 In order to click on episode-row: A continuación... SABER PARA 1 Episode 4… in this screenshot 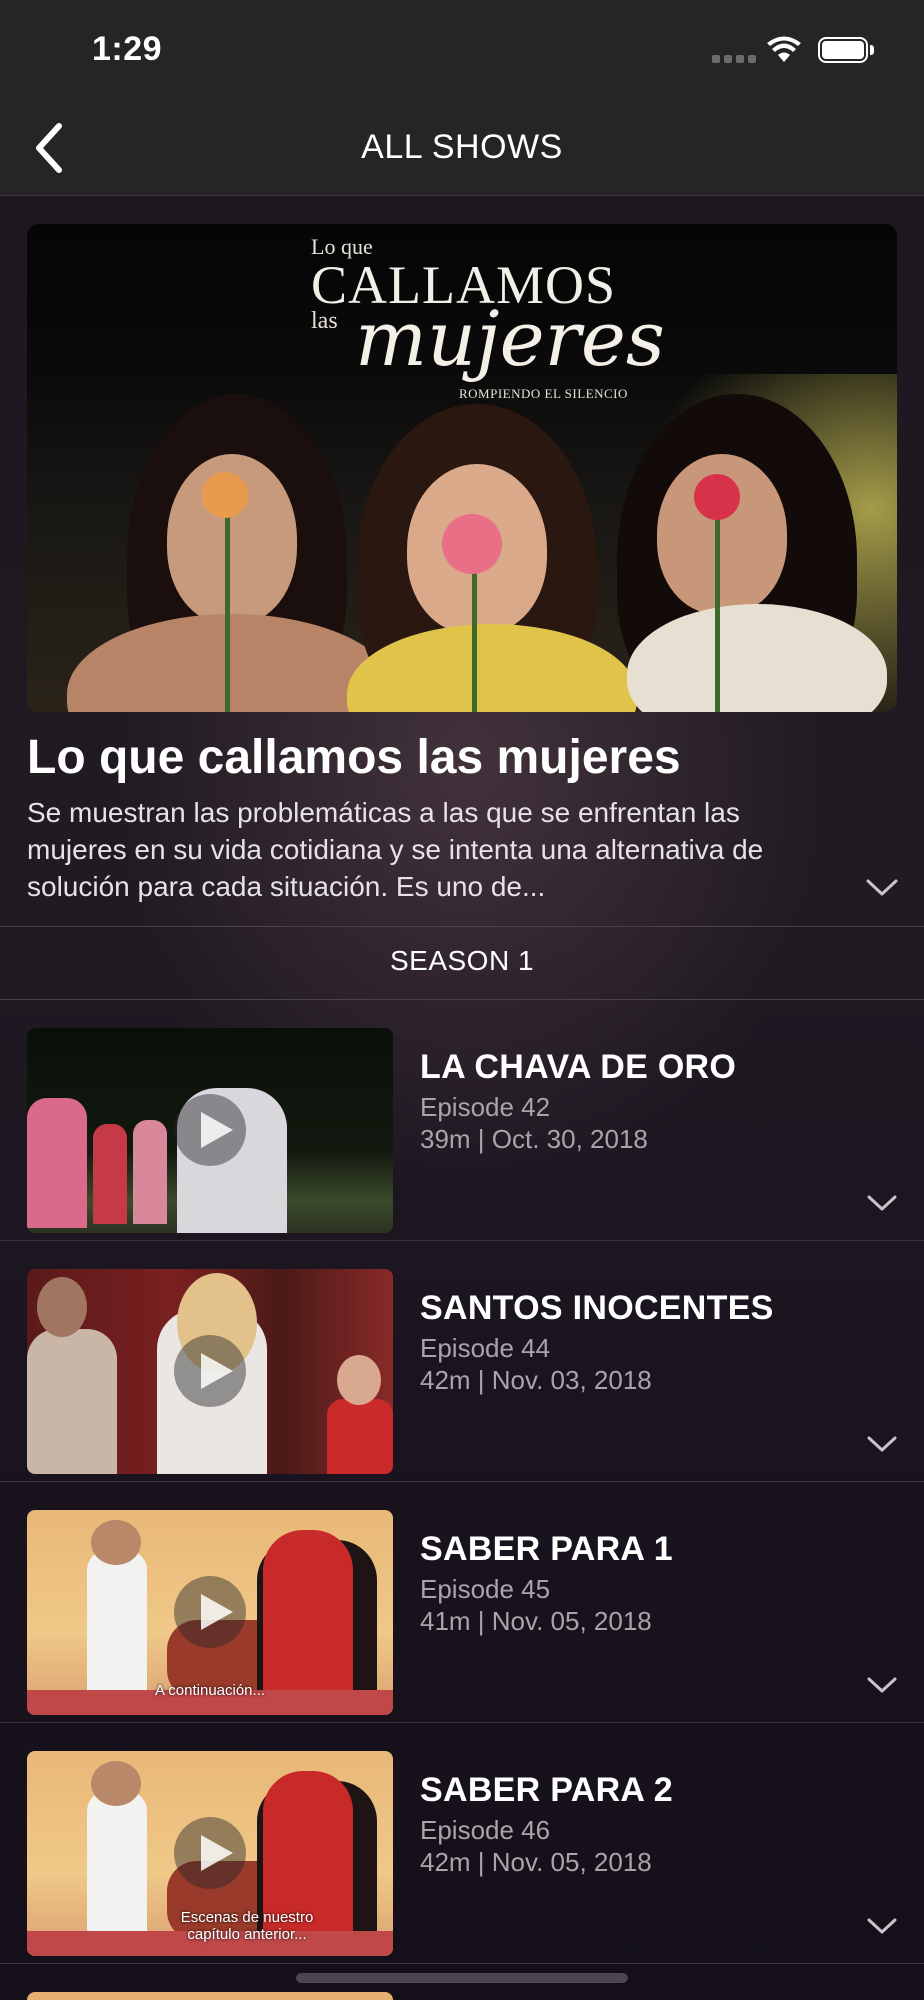, I will do `click(462, 1602)`.